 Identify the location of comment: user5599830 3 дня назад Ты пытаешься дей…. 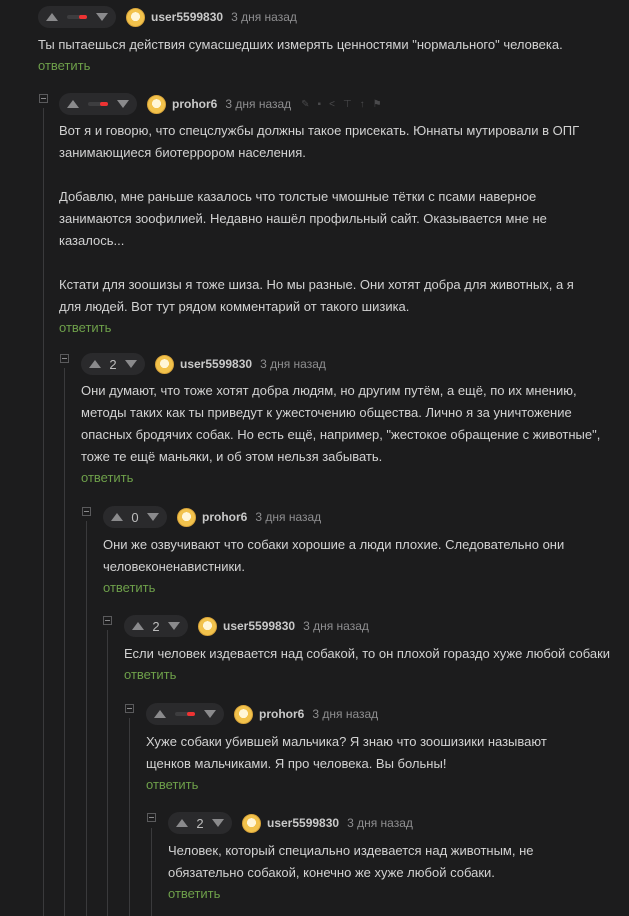
(333, 38).